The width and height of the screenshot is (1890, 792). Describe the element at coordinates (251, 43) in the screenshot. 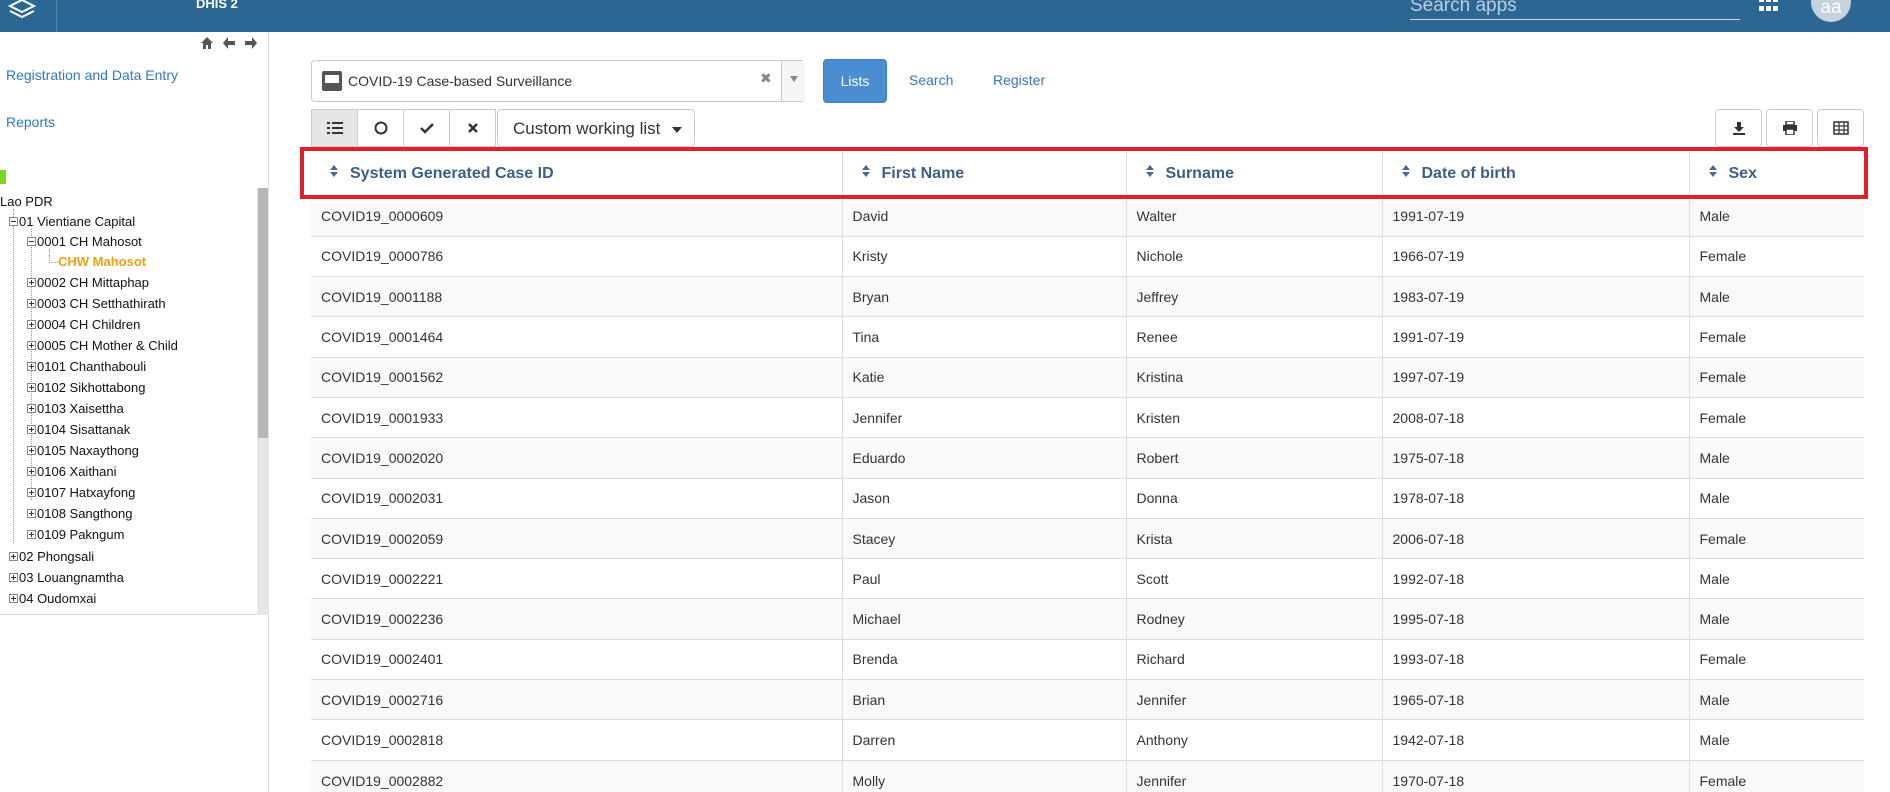

I see `arrow-right-icon` at that location.